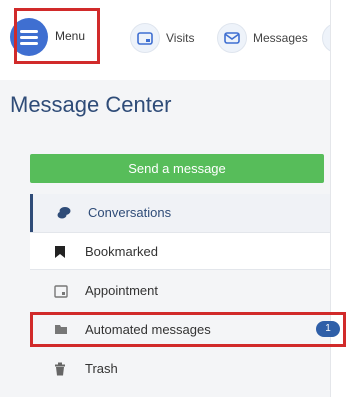  Describe the element at coordinates (101, 368) in the screenshot. I see `sidebar-item-label: Trash` at that location.